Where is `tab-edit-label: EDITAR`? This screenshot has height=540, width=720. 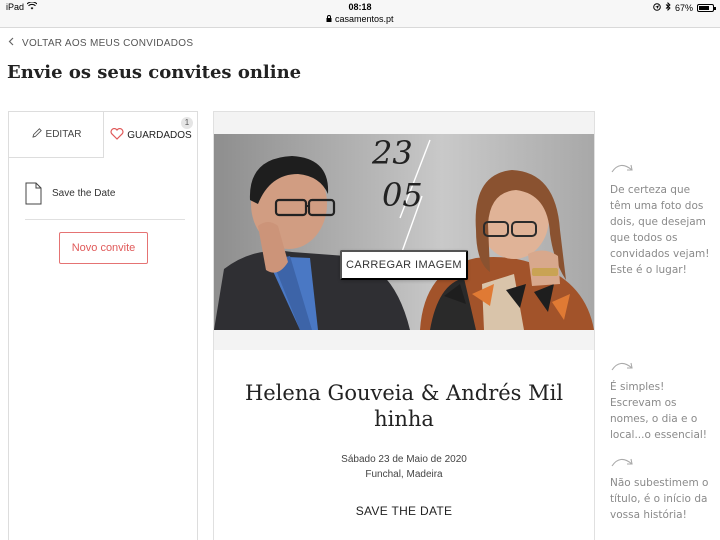
tab-edit-label: EDITAR is located at coordinates (63, 134).